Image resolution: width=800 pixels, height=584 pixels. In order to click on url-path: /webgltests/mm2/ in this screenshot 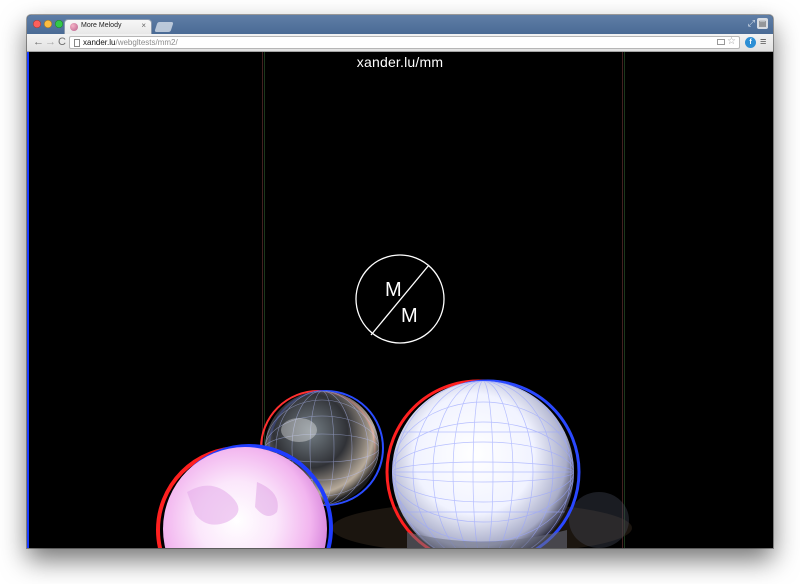, I will do `click(146, 42)`.